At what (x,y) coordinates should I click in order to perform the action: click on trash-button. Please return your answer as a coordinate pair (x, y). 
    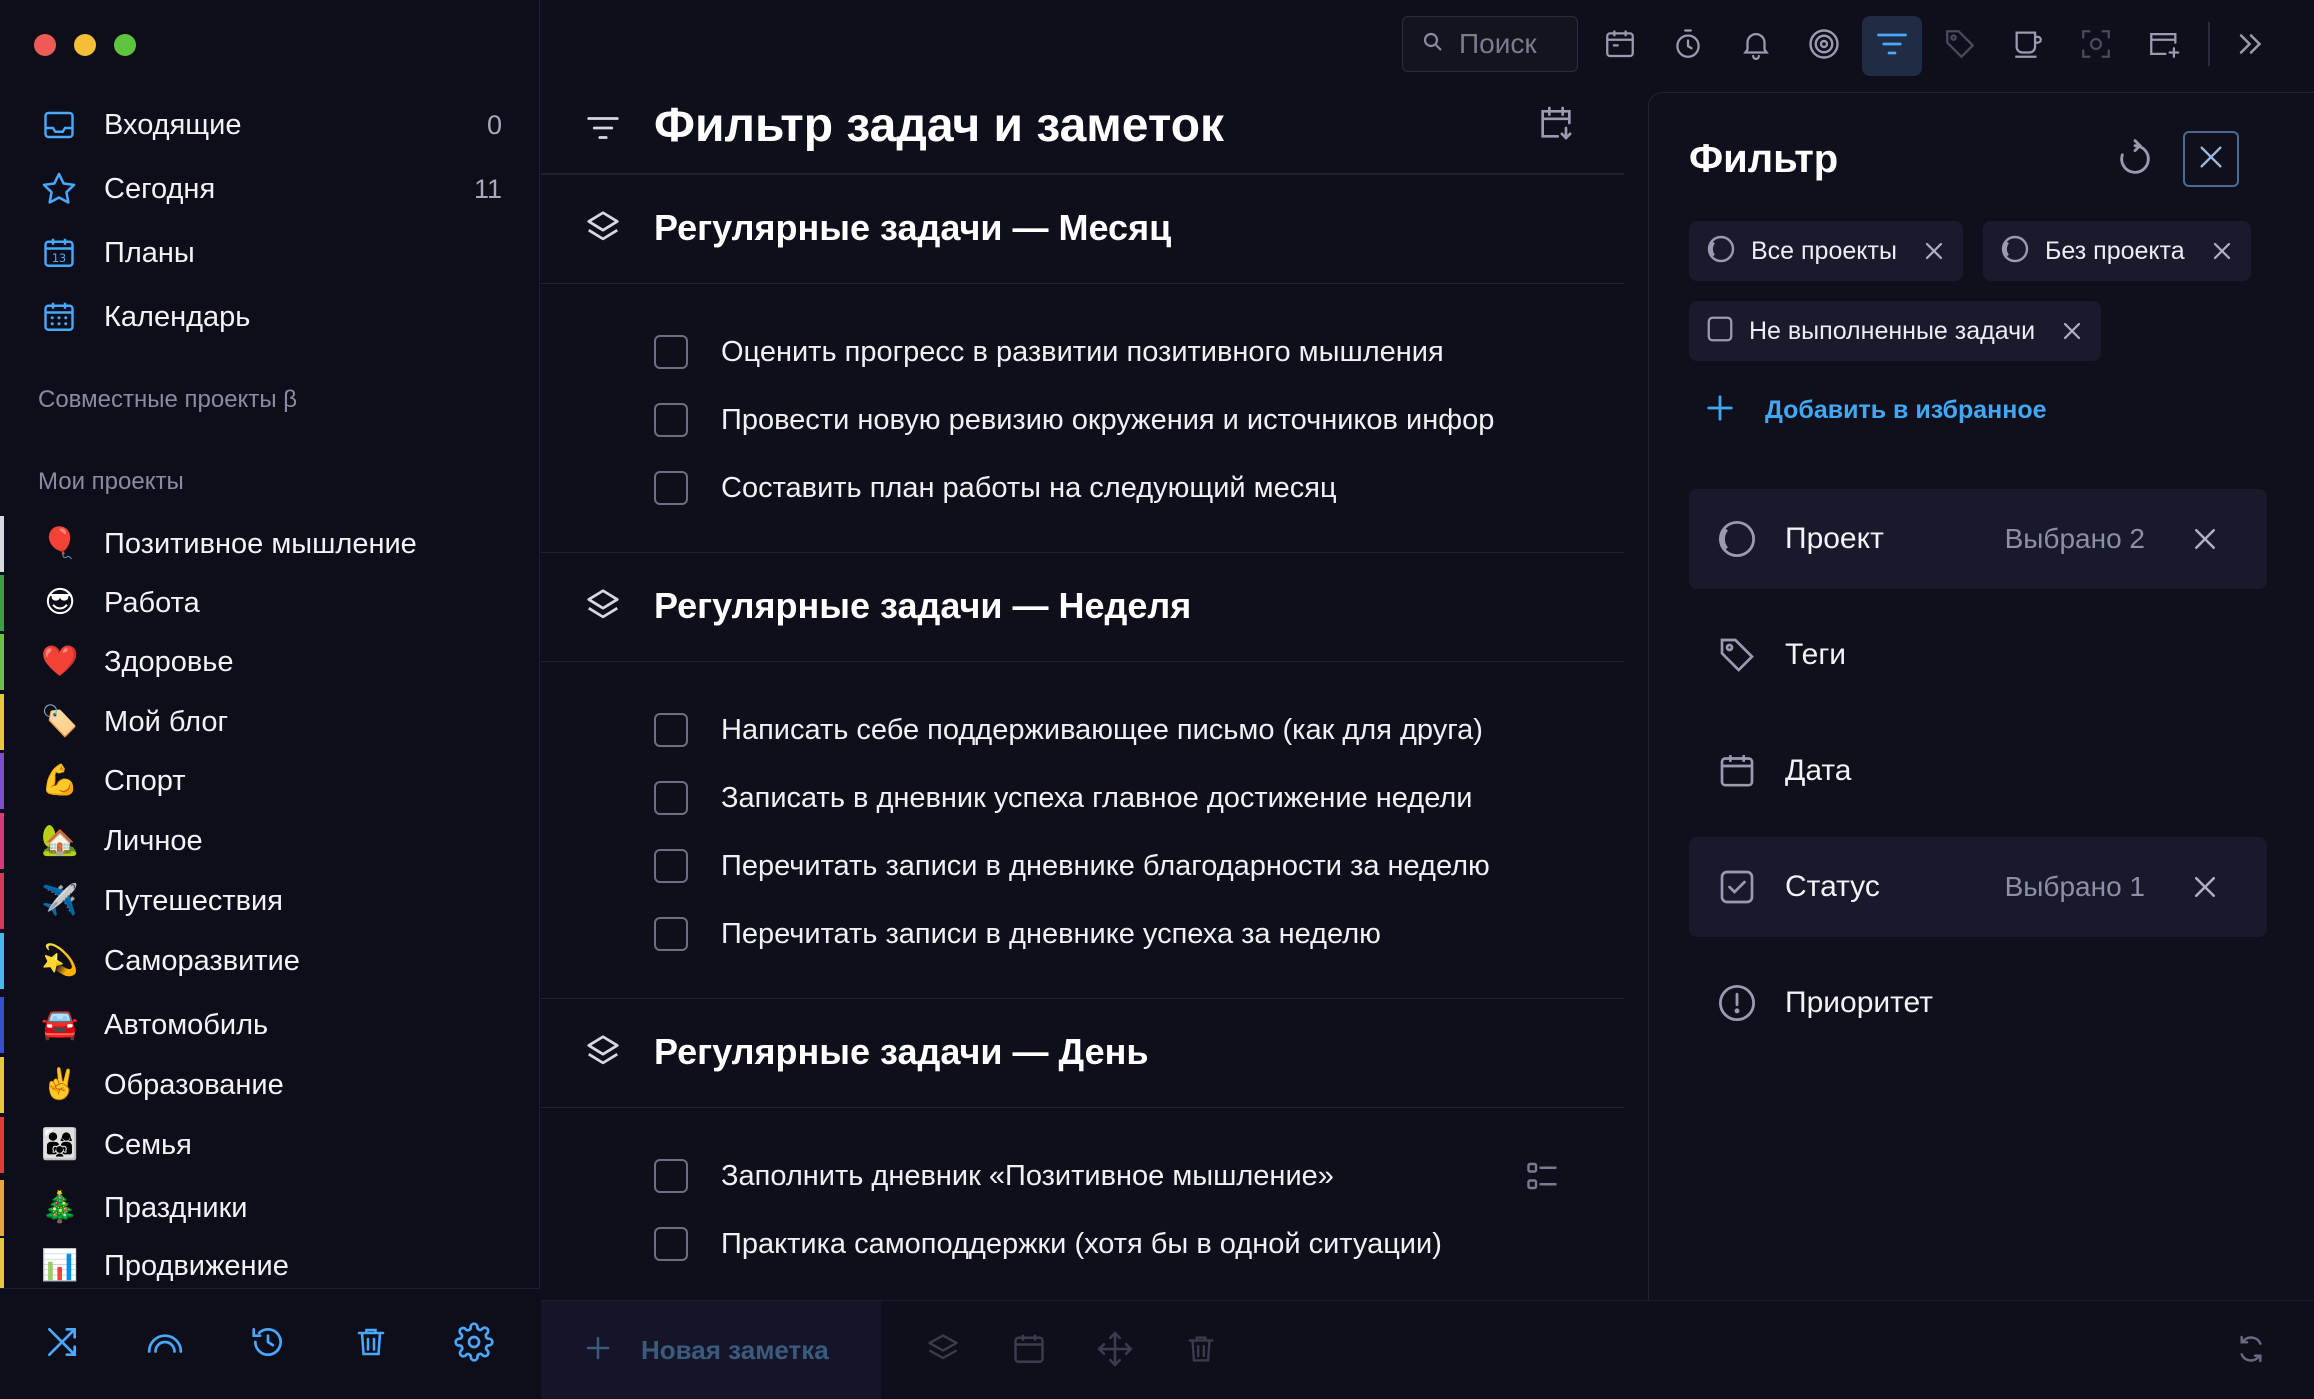
    Looking at the image, I should click on (371, 1344).